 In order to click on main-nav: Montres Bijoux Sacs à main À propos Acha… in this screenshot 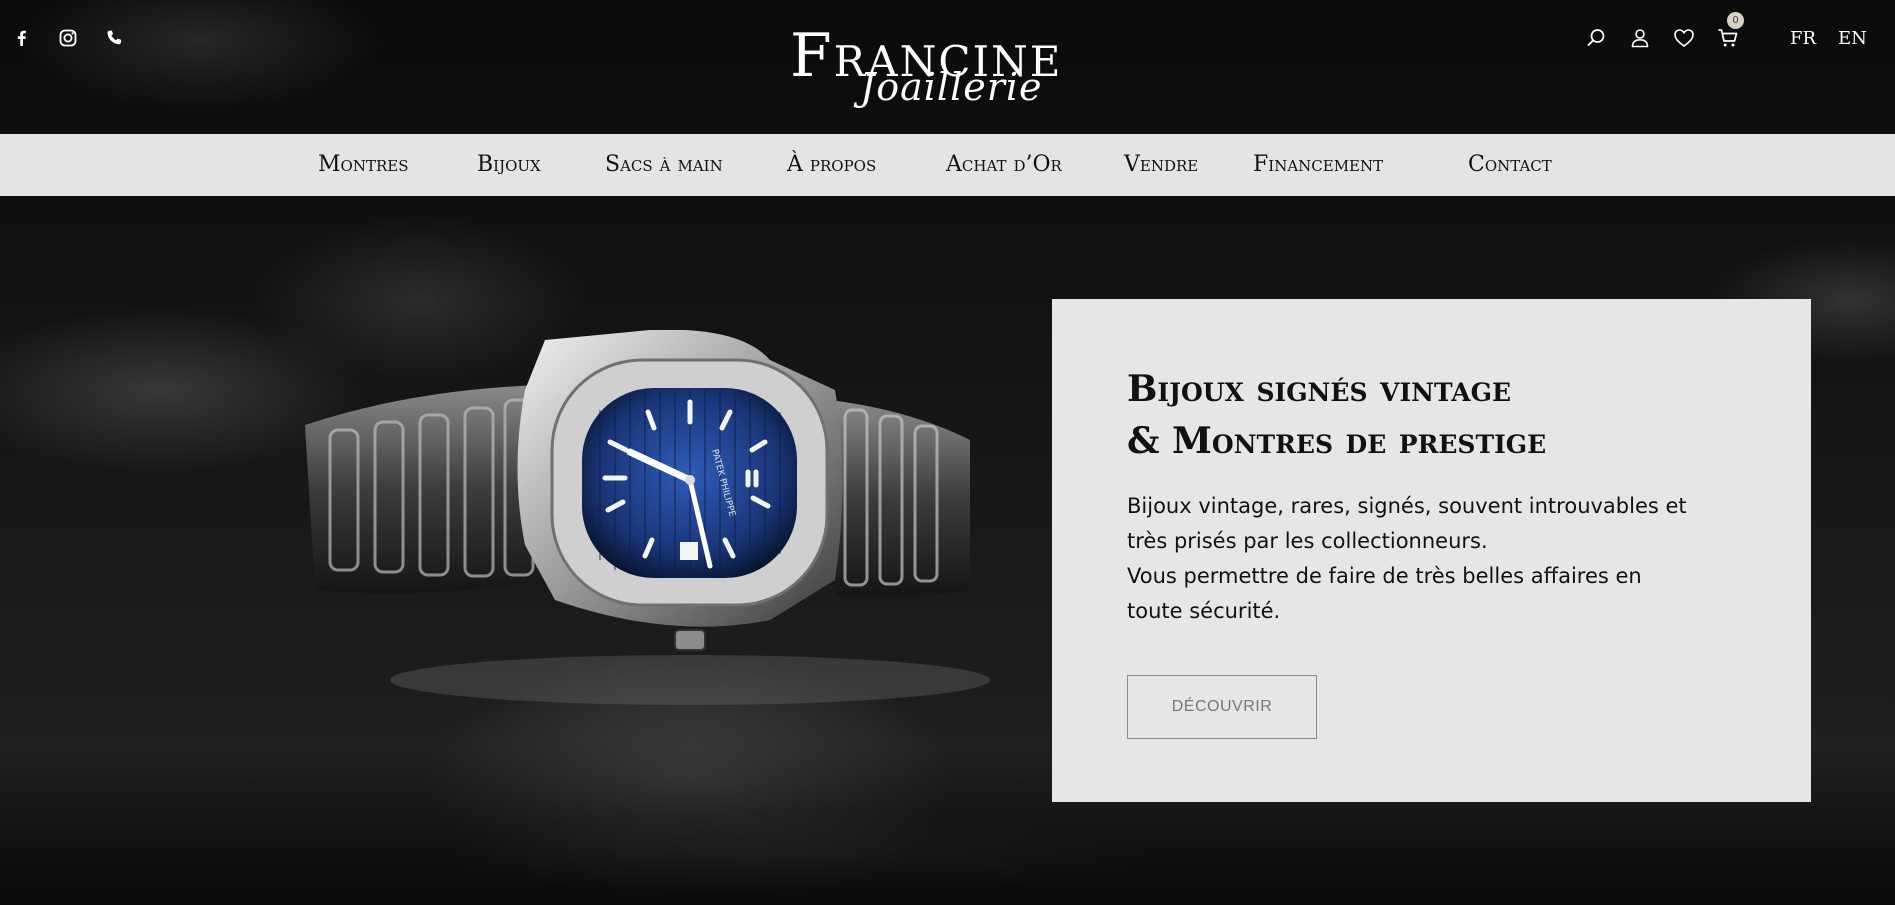, I will do `click(947, 165)`.